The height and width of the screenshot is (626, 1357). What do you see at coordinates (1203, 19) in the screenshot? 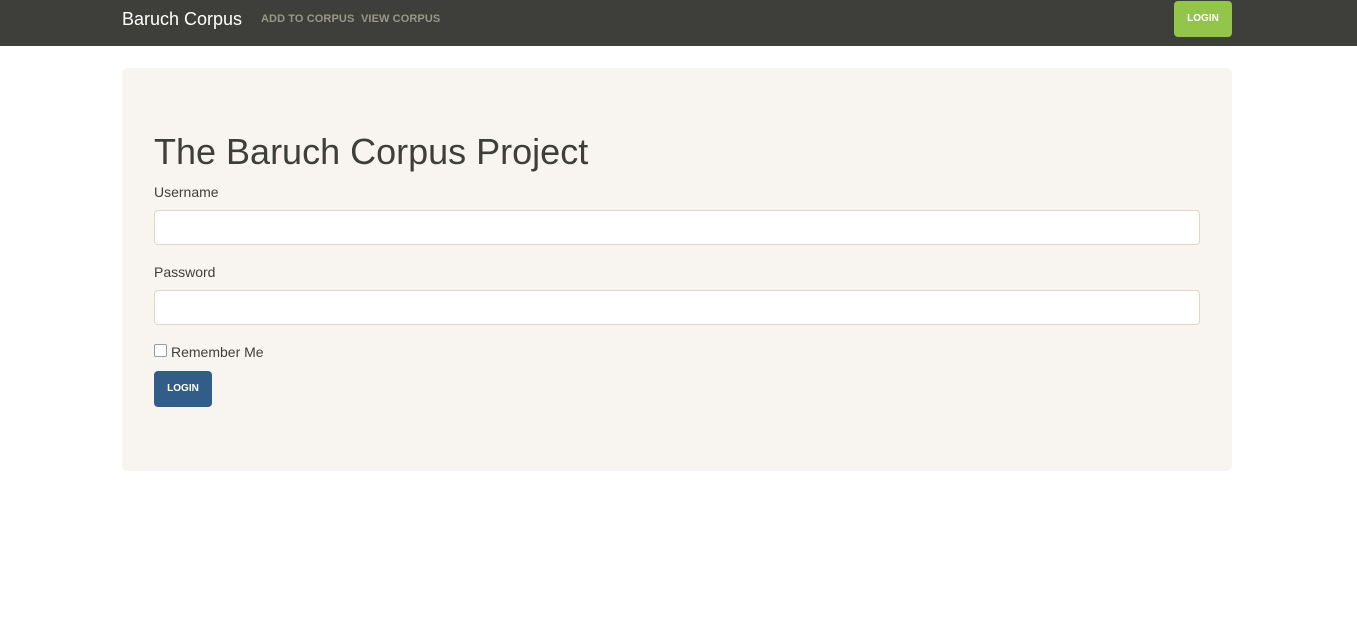
I see `navbar-login-button: LOGIN` at bounding box center [1203, 19].